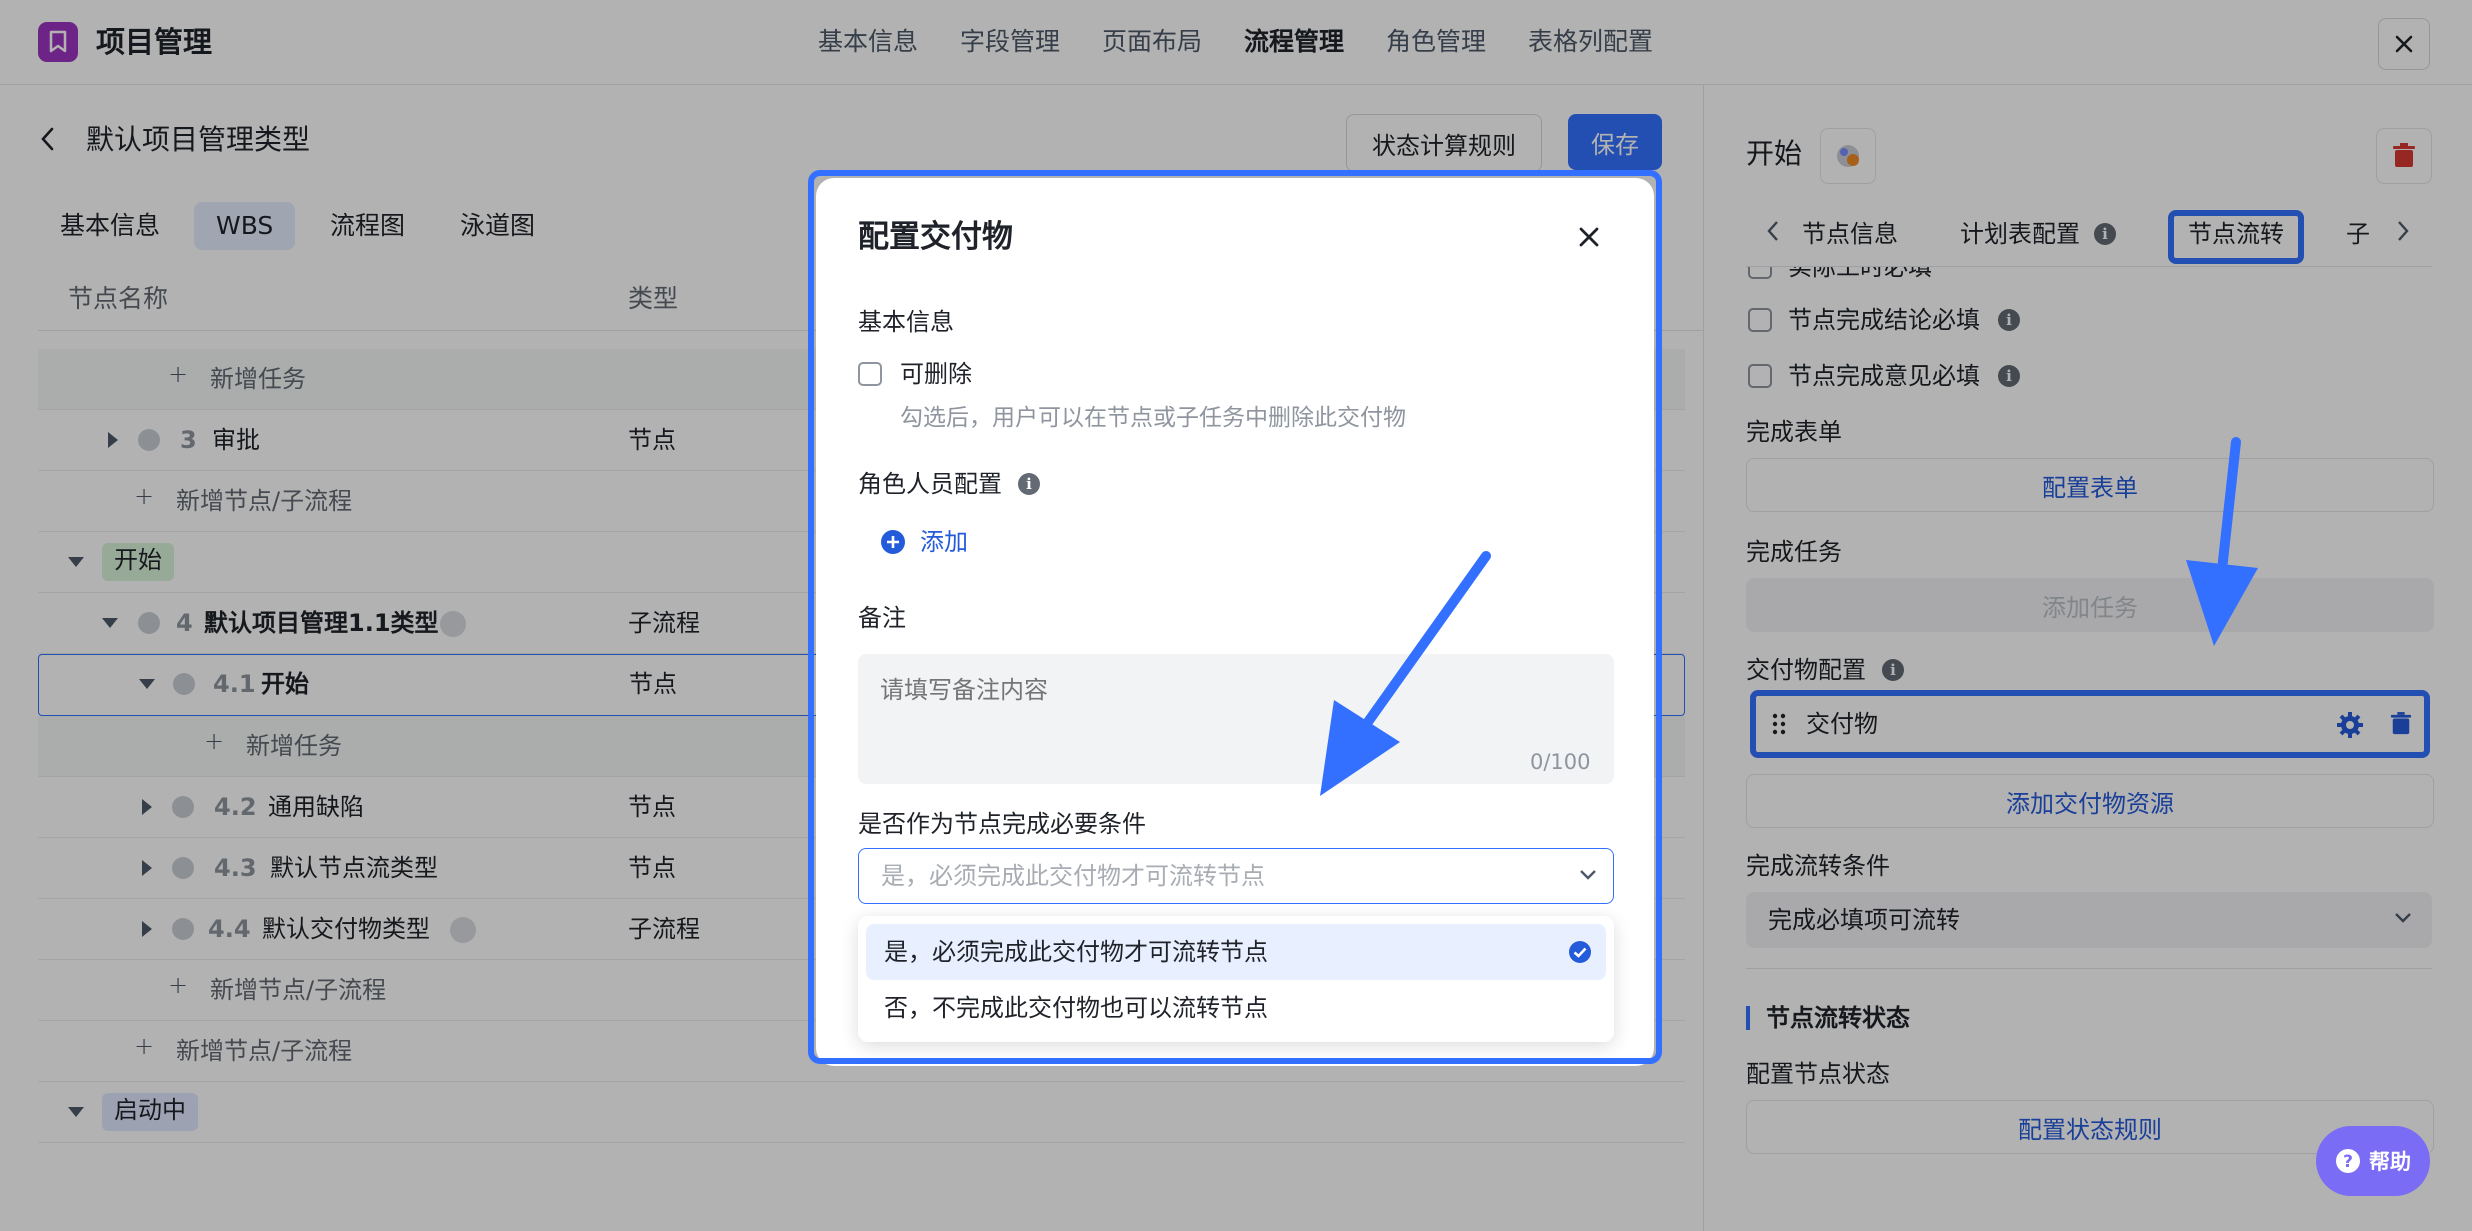 This screenshot has height=1231, width=2472. I want to click on help-button: ? 帮助, so click(2373, 1161).